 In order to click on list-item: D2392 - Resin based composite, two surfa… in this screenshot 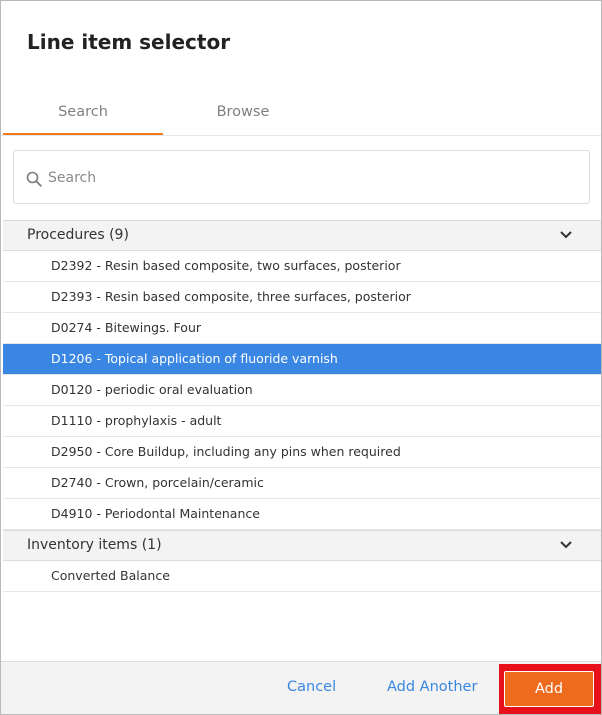, I will do `click(302, 266)`.